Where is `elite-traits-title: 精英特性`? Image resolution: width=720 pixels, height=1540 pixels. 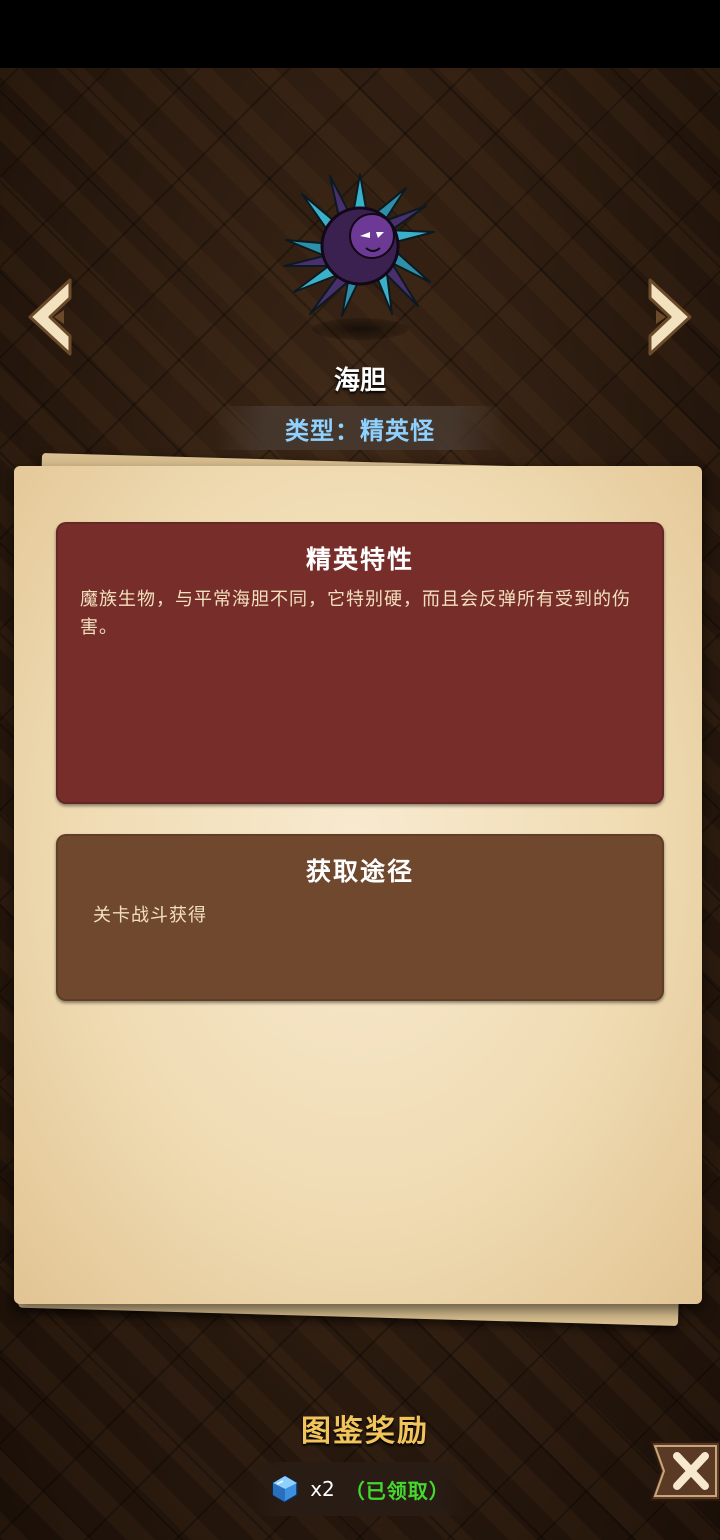 elite-traits-title: 精英特性 is located at coordinates (359, 559).